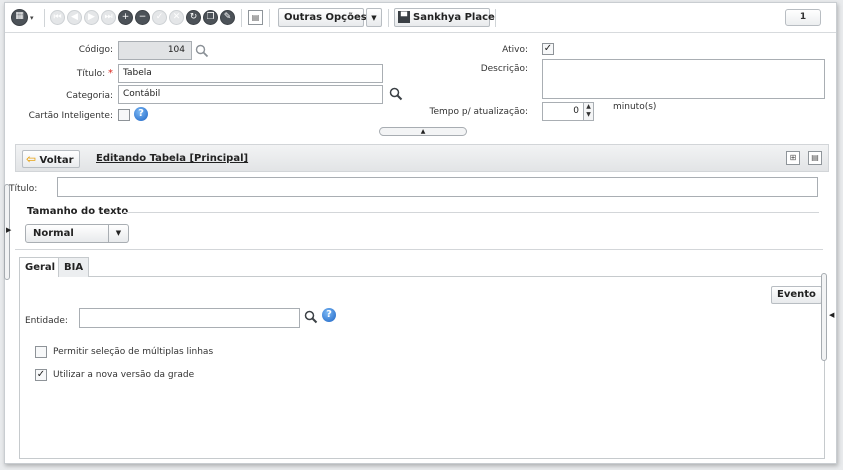 Image resolution: width=843 pixels, height=470 pixels. Describe the element at coordinates (189, 318) in the screenshot. I see `entidade-field` at that location.